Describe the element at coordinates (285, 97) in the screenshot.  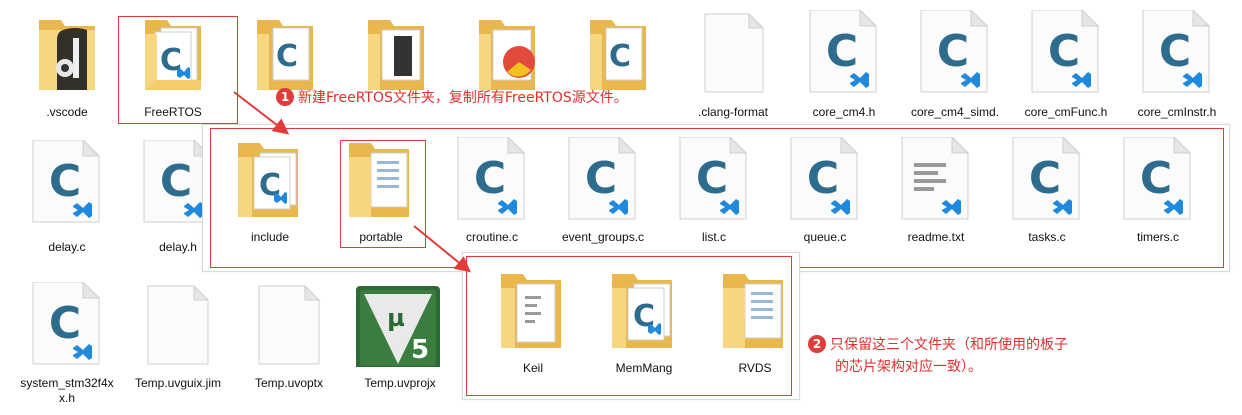
I see `step-1-badge: 1` at that location.